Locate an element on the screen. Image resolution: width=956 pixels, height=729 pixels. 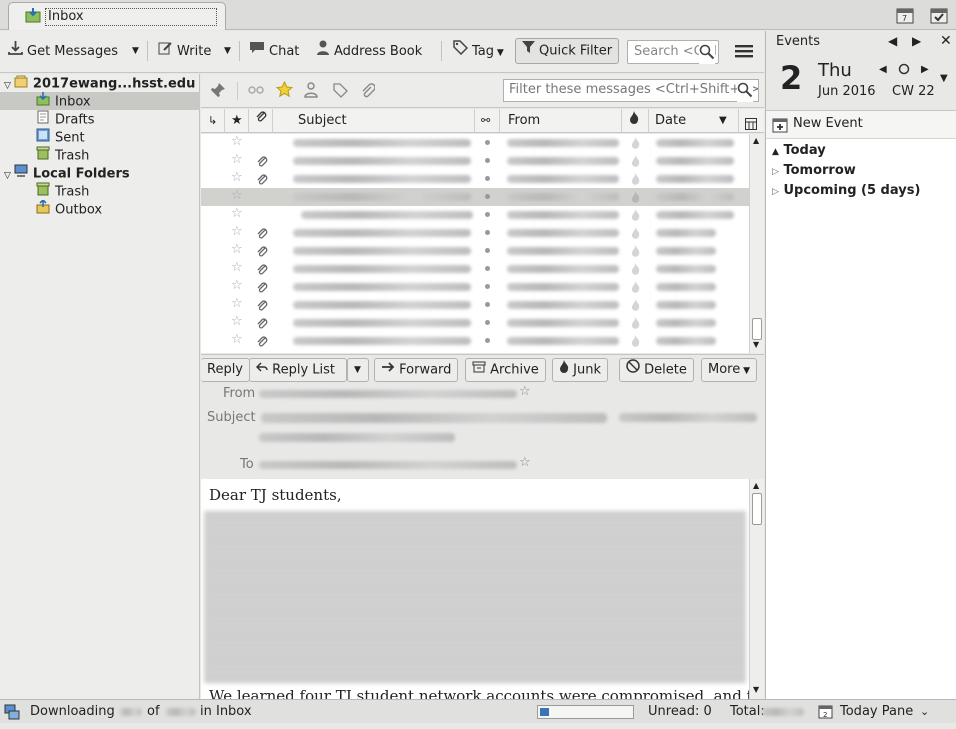
folder-sent: Sent is located at coordinates (100, 137).